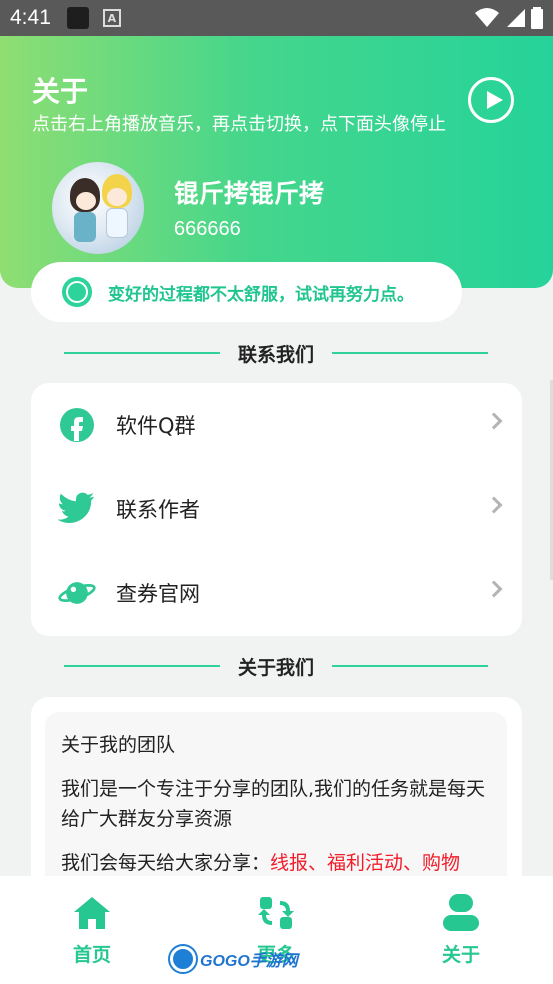 Image resolution: width=553 pixels, height=984 pixels. Describe the element at coordinates (117, 197) in the screenshot. I see `avatar-face-right` at that location.